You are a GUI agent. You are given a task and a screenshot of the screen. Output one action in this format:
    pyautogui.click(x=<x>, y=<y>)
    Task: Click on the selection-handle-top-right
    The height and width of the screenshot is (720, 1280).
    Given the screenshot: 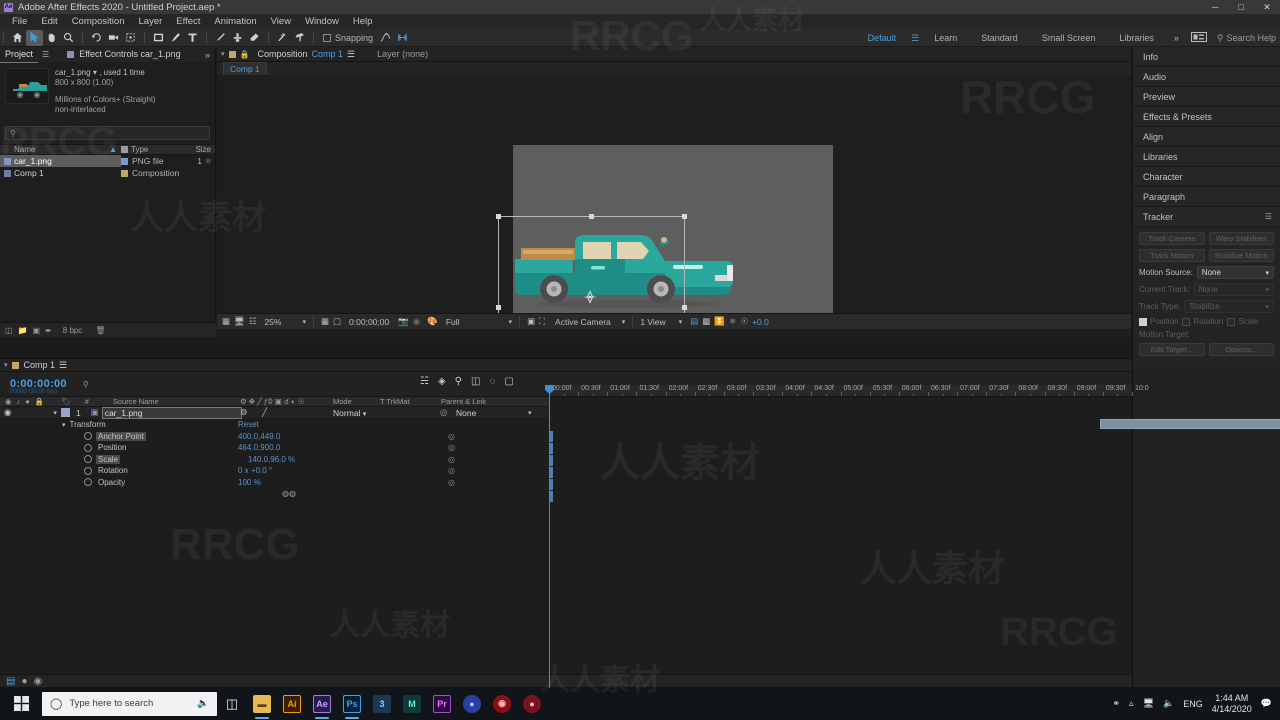 What is the action you would take?
    pyautogui.click(x=684, y=216)
    